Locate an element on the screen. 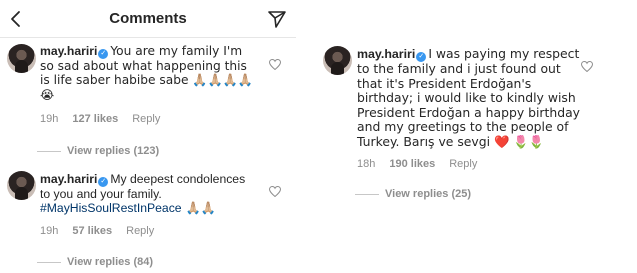 The image size is (637, 273). view-replies-label: View replies (123) is located at coordinates (113, 151).